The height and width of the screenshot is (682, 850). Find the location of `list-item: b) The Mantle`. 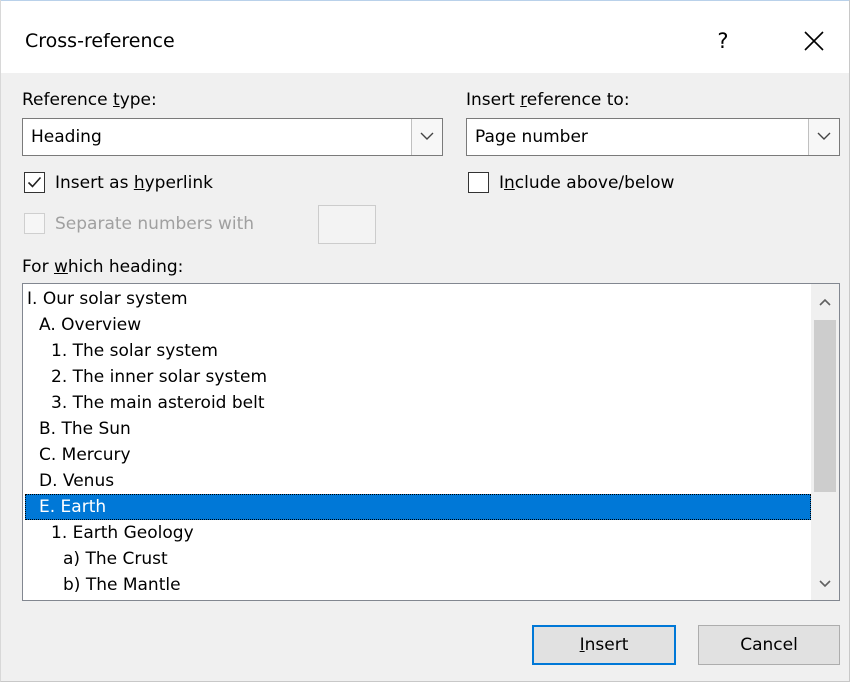

list-item: b) The Mantle is located at coordinates (418, 585).